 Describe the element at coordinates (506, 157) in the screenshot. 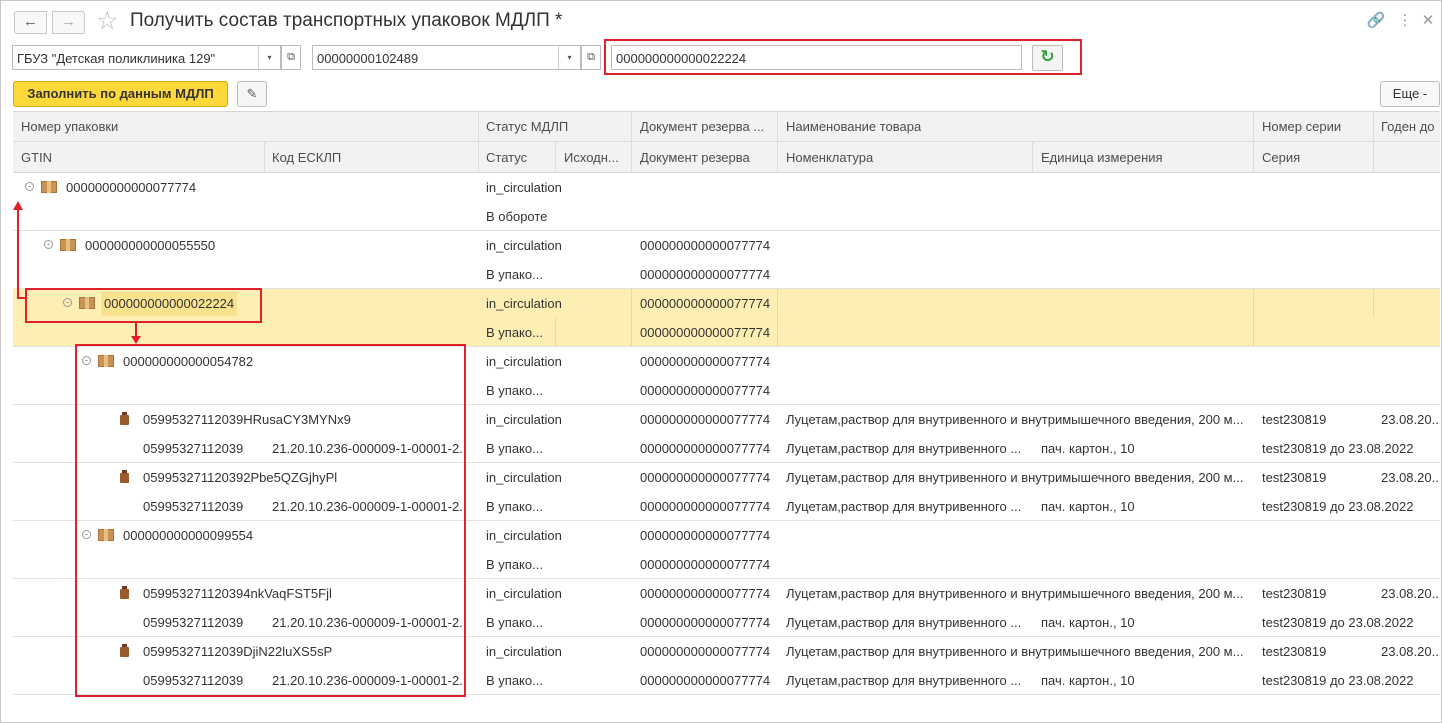

I see `header-status: Статус` at that location.